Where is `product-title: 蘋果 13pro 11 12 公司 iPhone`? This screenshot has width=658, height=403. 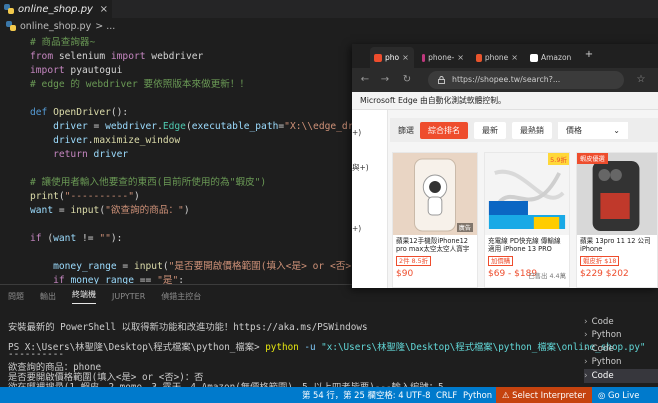 product-title: 蘋果 13pro 11 12 公司 iPhone is located at coordinates (615, 245).